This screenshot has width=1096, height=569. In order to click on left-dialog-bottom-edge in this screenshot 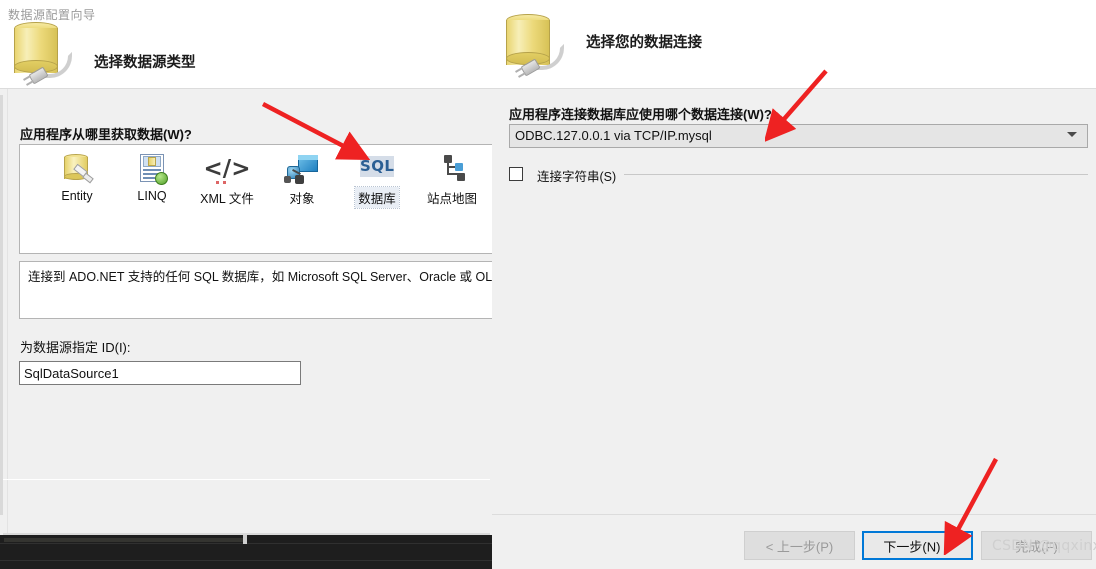, I will do `click(246, 534)`.